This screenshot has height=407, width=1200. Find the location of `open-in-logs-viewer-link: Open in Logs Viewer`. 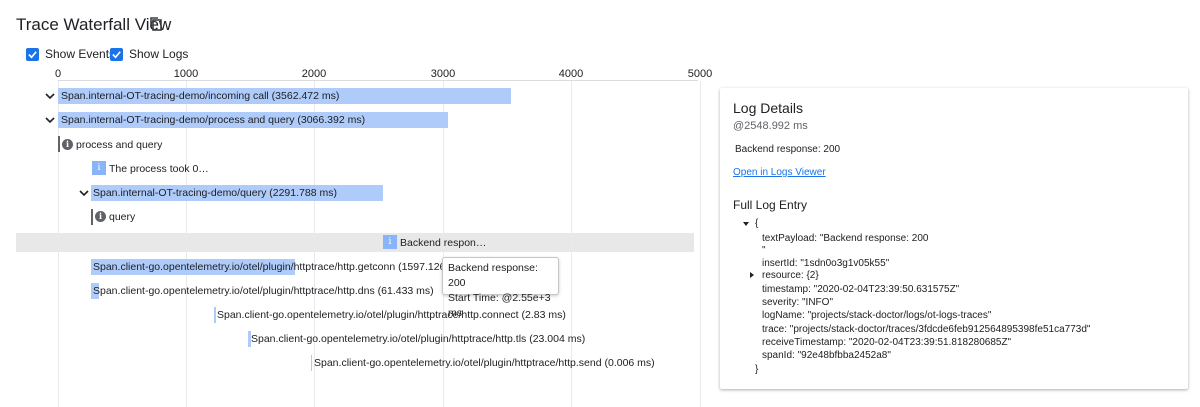

open-in-logs-viewer-link: Open in Logs Viewer is located at coordinates (779, 172).